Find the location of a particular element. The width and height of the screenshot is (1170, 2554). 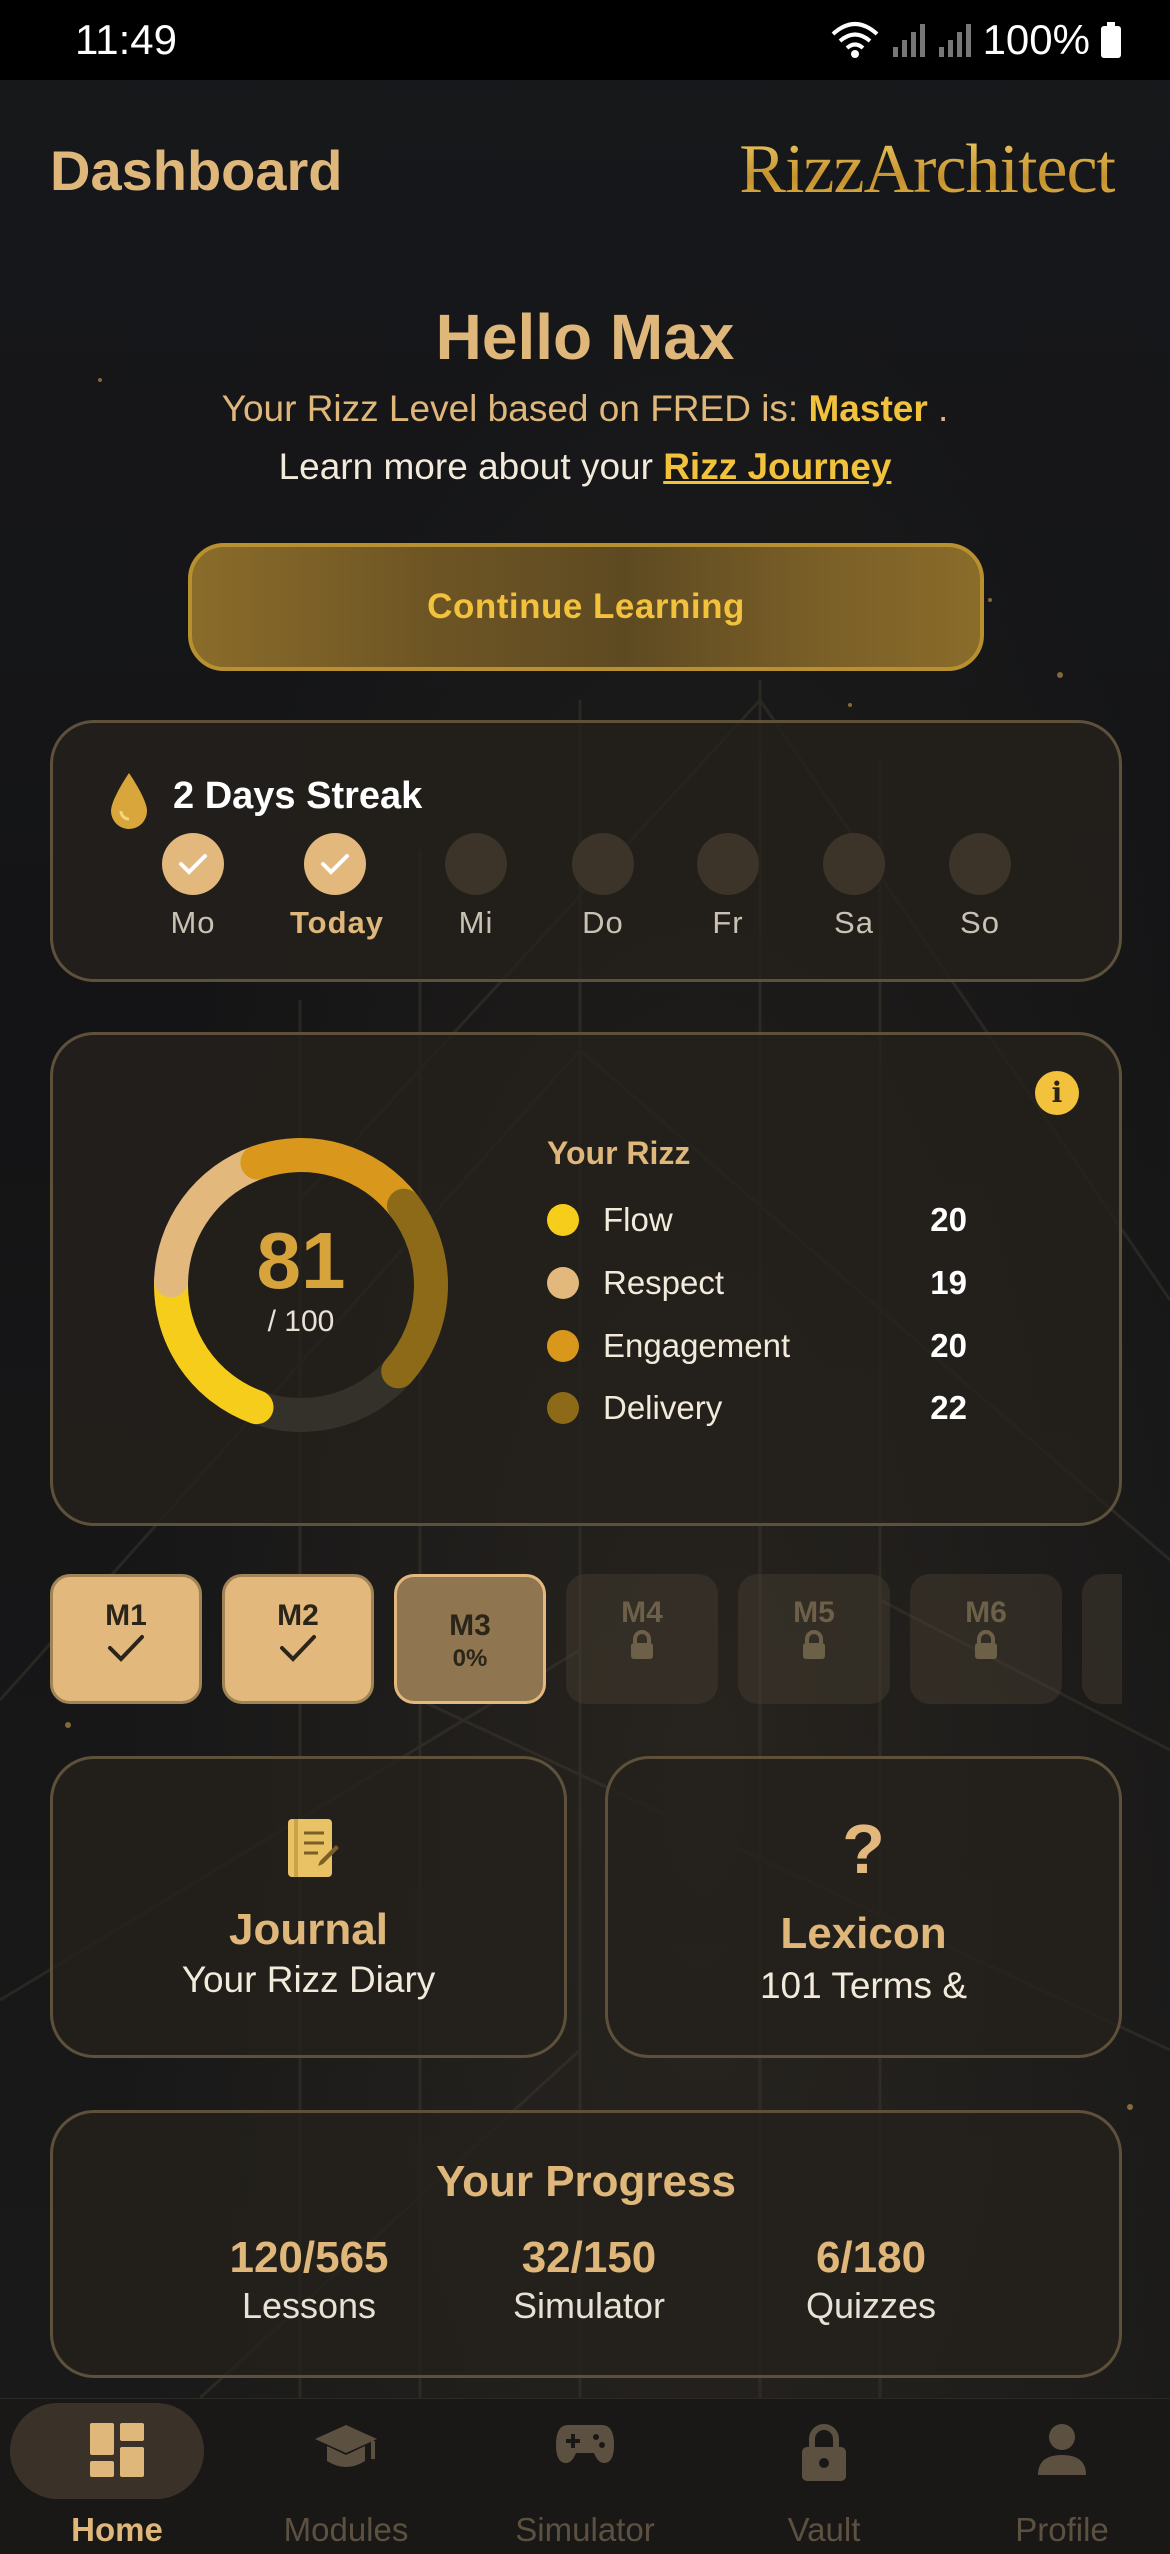

nav-vault: Vault is located at coordinates (824, 2476).